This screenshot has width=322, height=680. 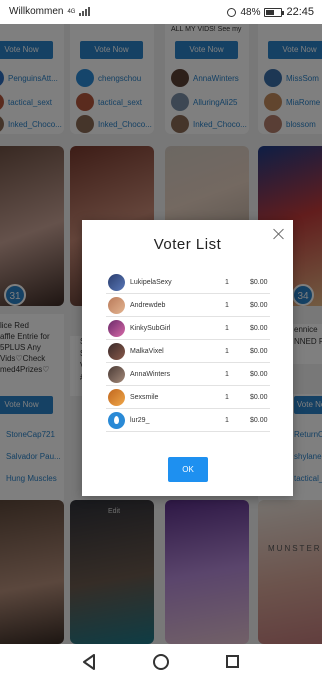 I want to click on voter-name: Andrewdeb, so click(x=147, y=305).